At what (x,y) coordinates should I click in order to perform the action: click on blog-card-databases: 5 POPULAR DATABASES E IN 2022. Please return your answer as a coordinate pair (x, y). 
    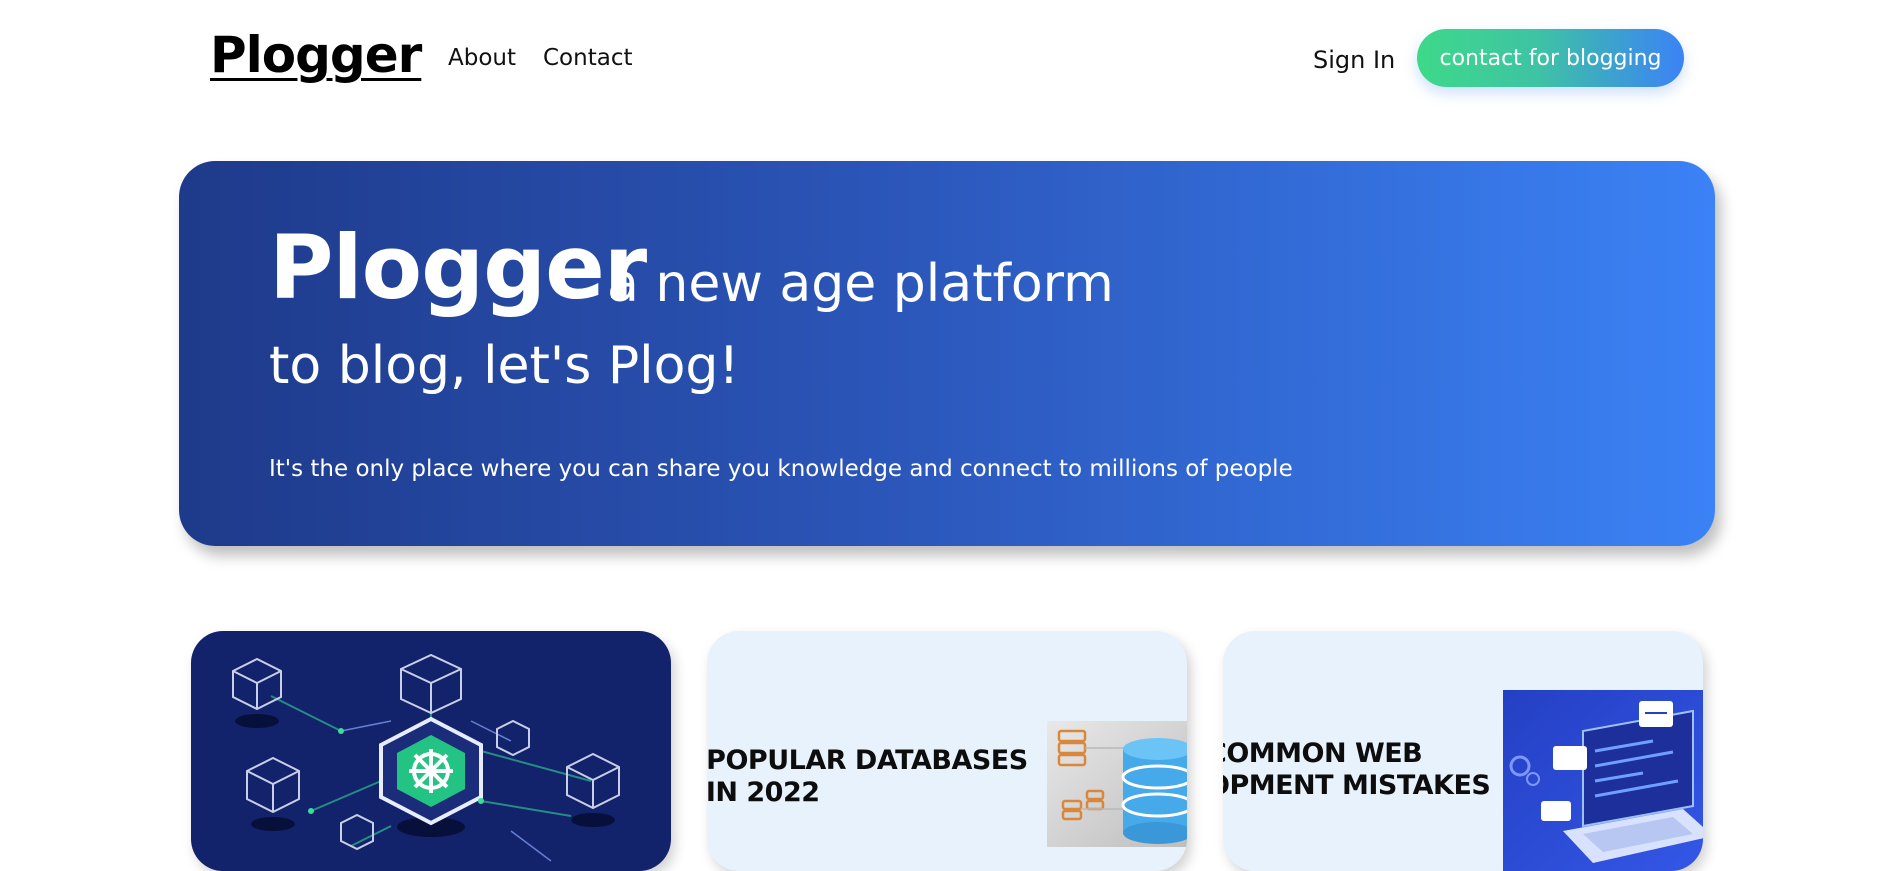
    Looking at the image, I should click on (947, 751).